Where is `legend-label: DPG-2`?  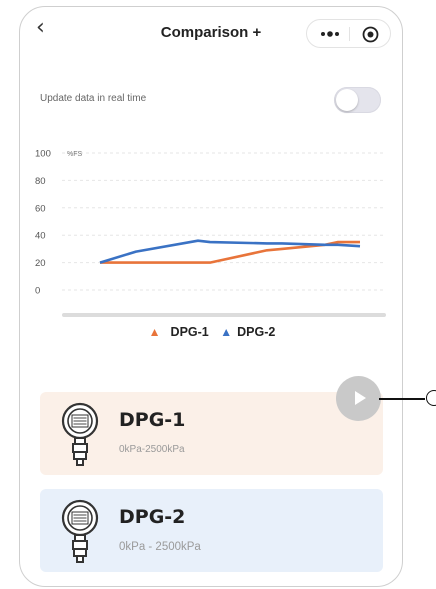 legend-label: DPG-2 is located at coordinates (256, 332).